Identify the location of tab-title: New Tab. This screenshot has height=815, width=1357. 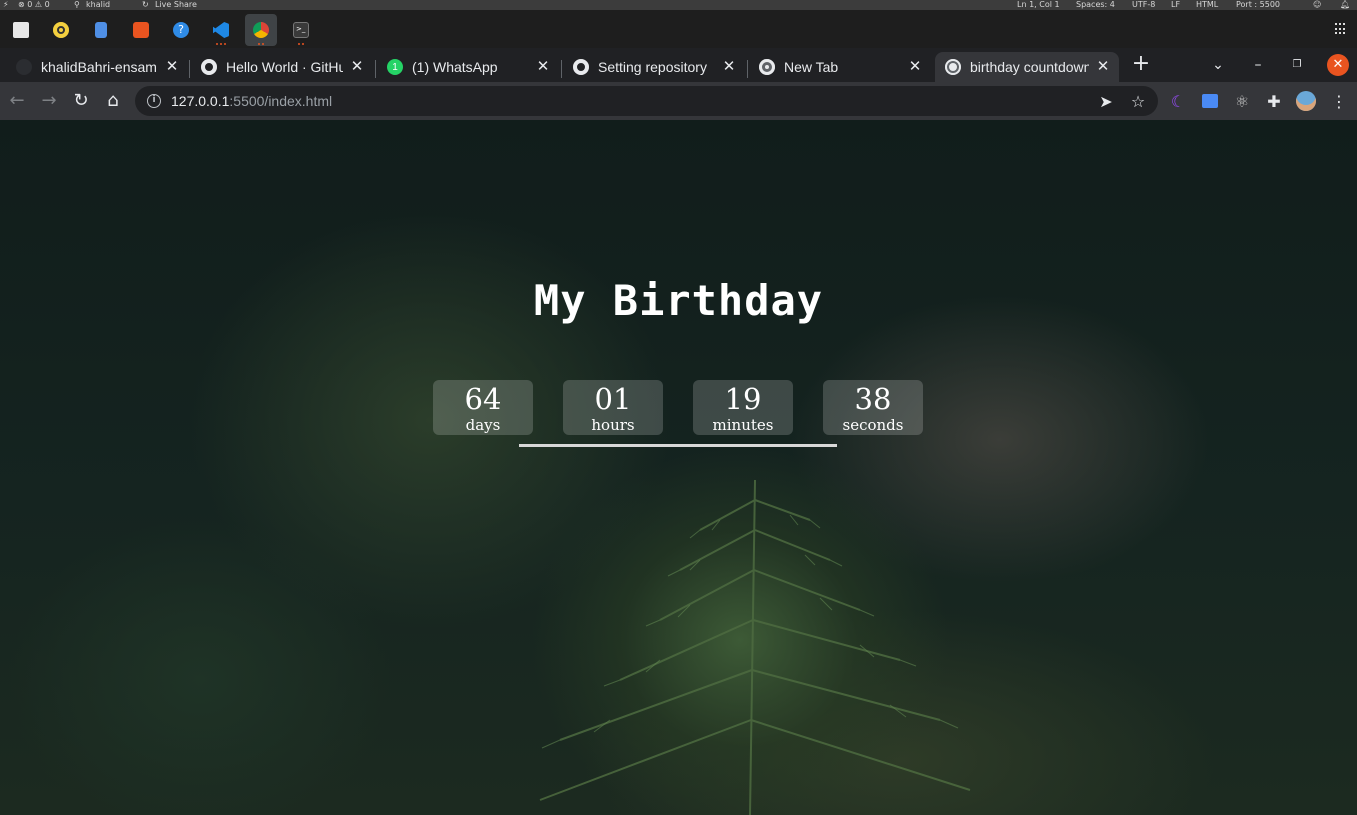
(811, 67).